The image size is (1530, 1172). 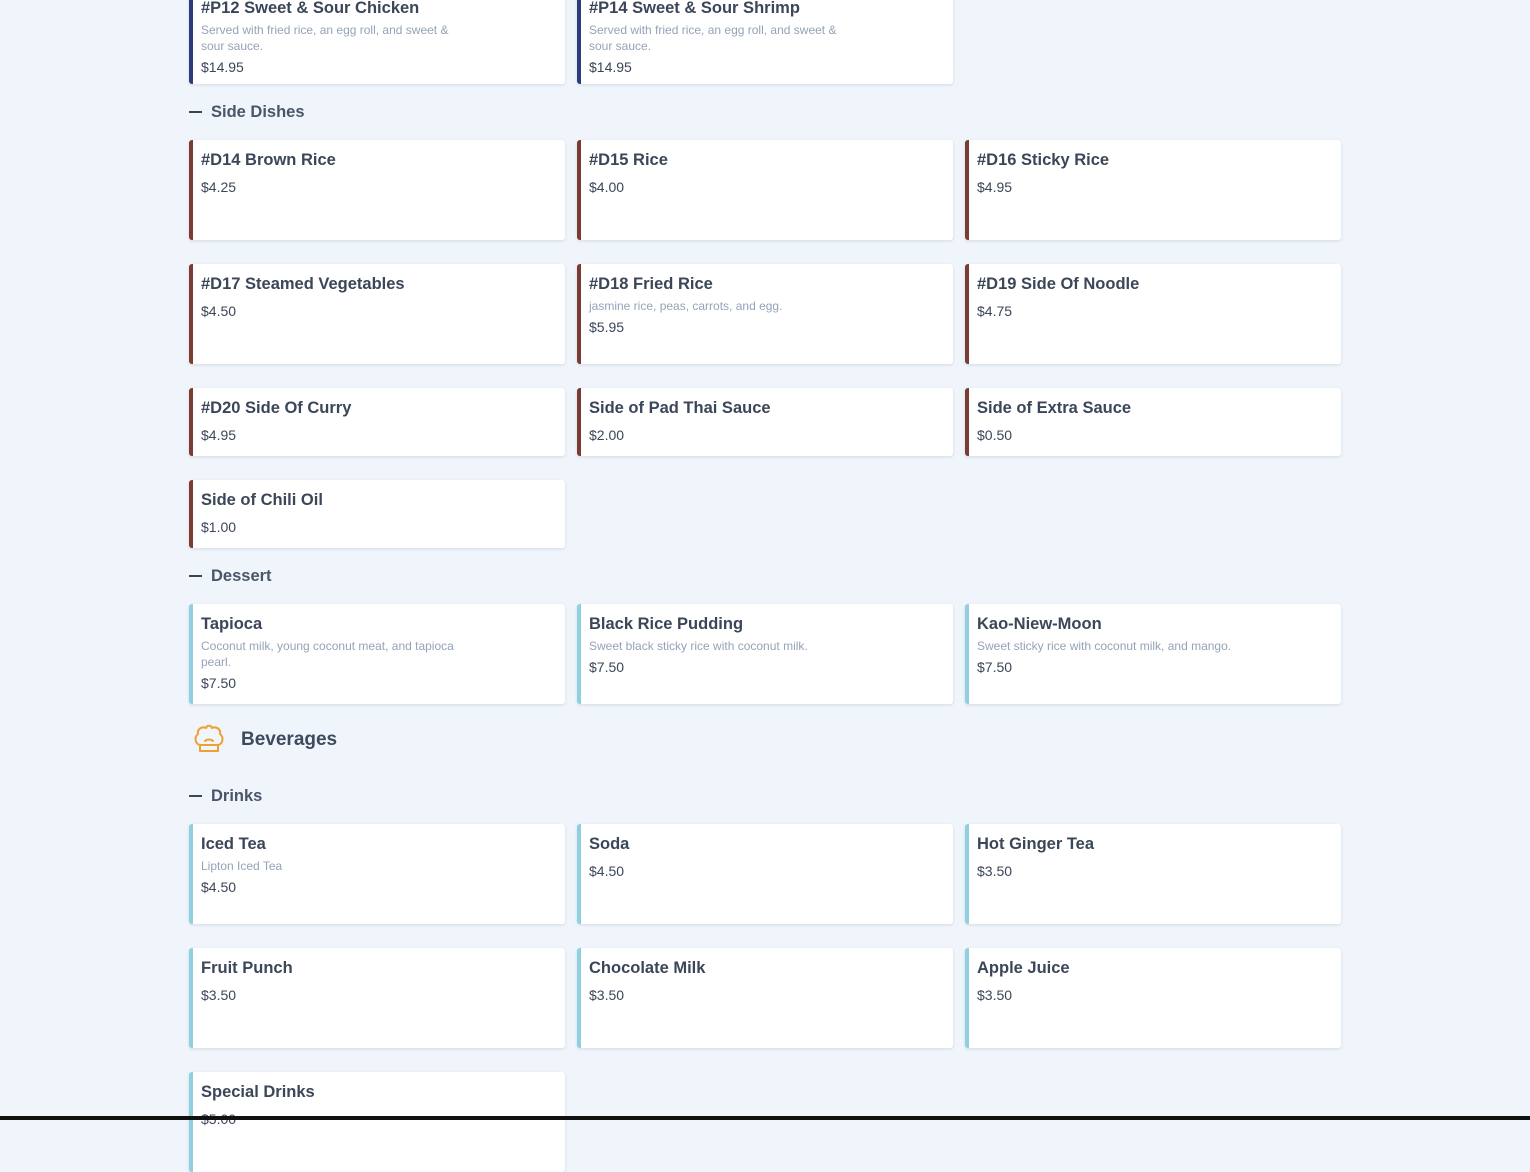 I want to click on item-title: #D19 Side Of Noodle, so click(x=1058, y=284).